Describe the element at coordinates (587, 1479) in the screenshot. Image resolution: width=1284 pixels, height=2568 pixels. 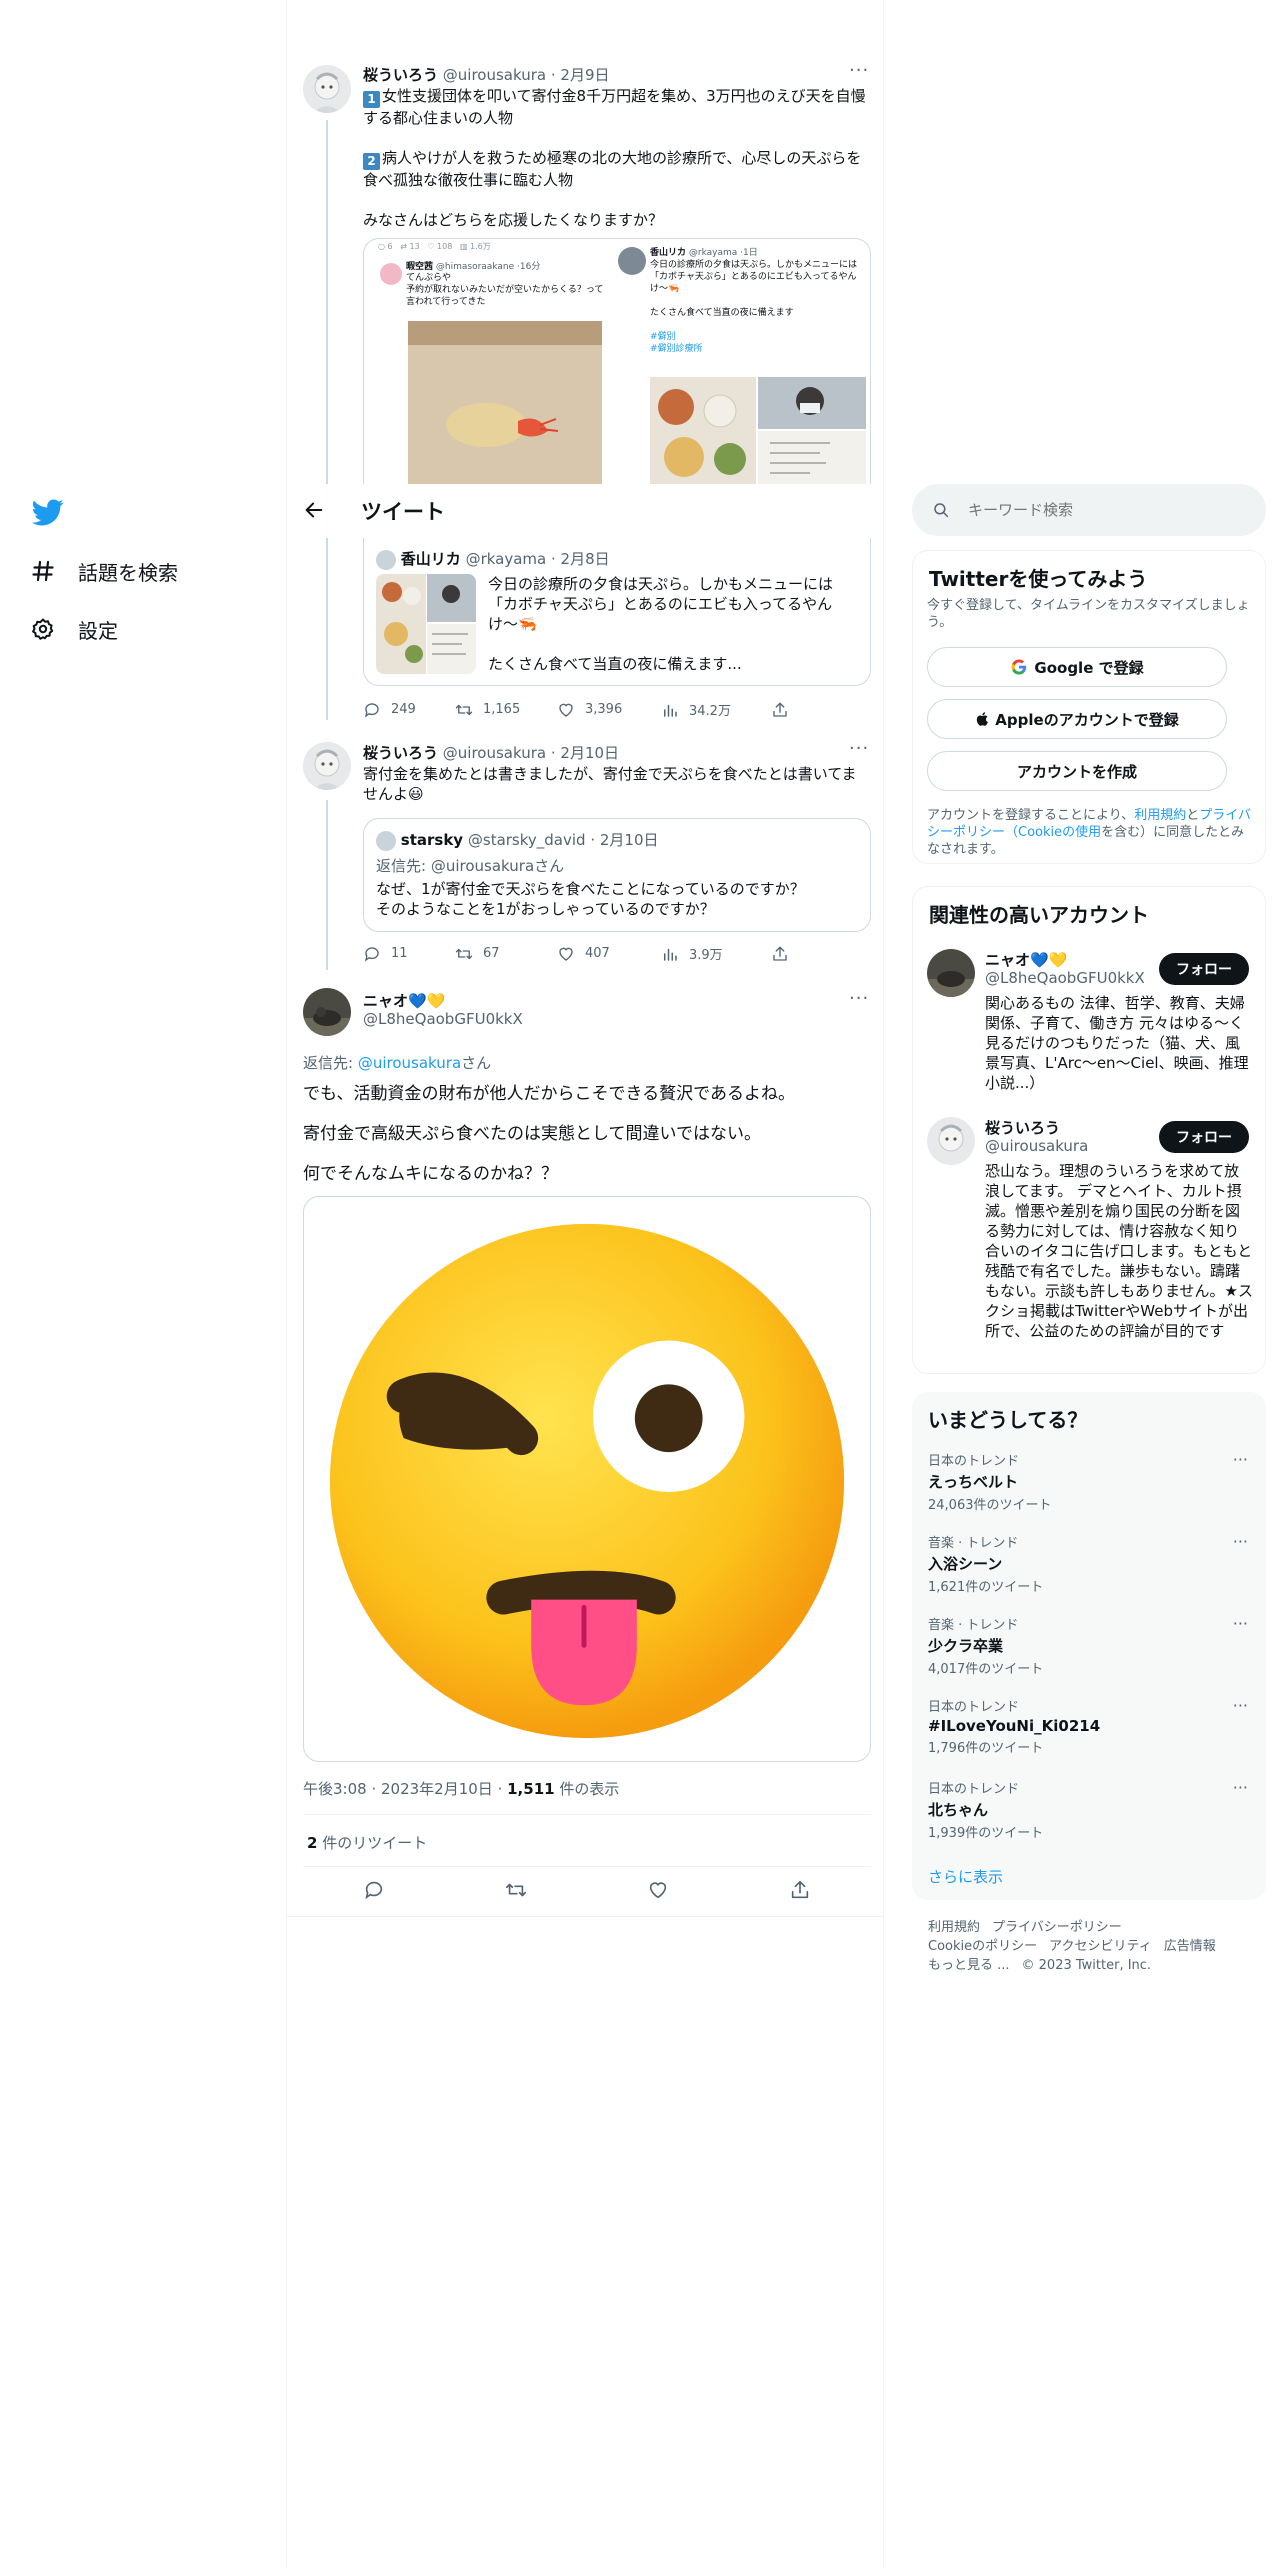
I see `tweet-media` at that location.